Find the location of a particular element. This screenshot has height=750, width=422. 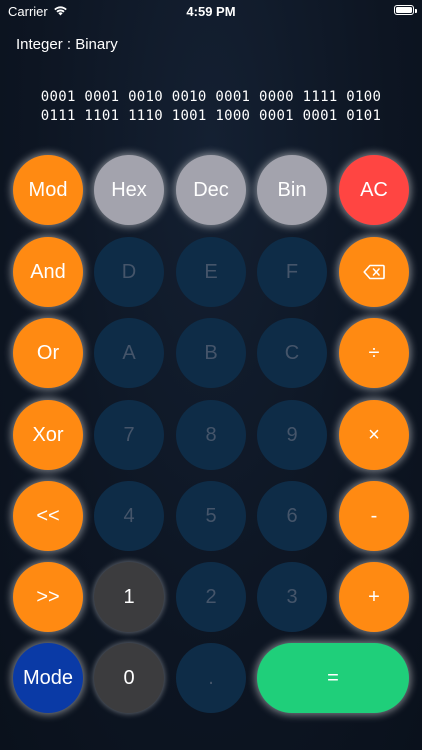

or-button: Or is located at coordinates (48, 353).